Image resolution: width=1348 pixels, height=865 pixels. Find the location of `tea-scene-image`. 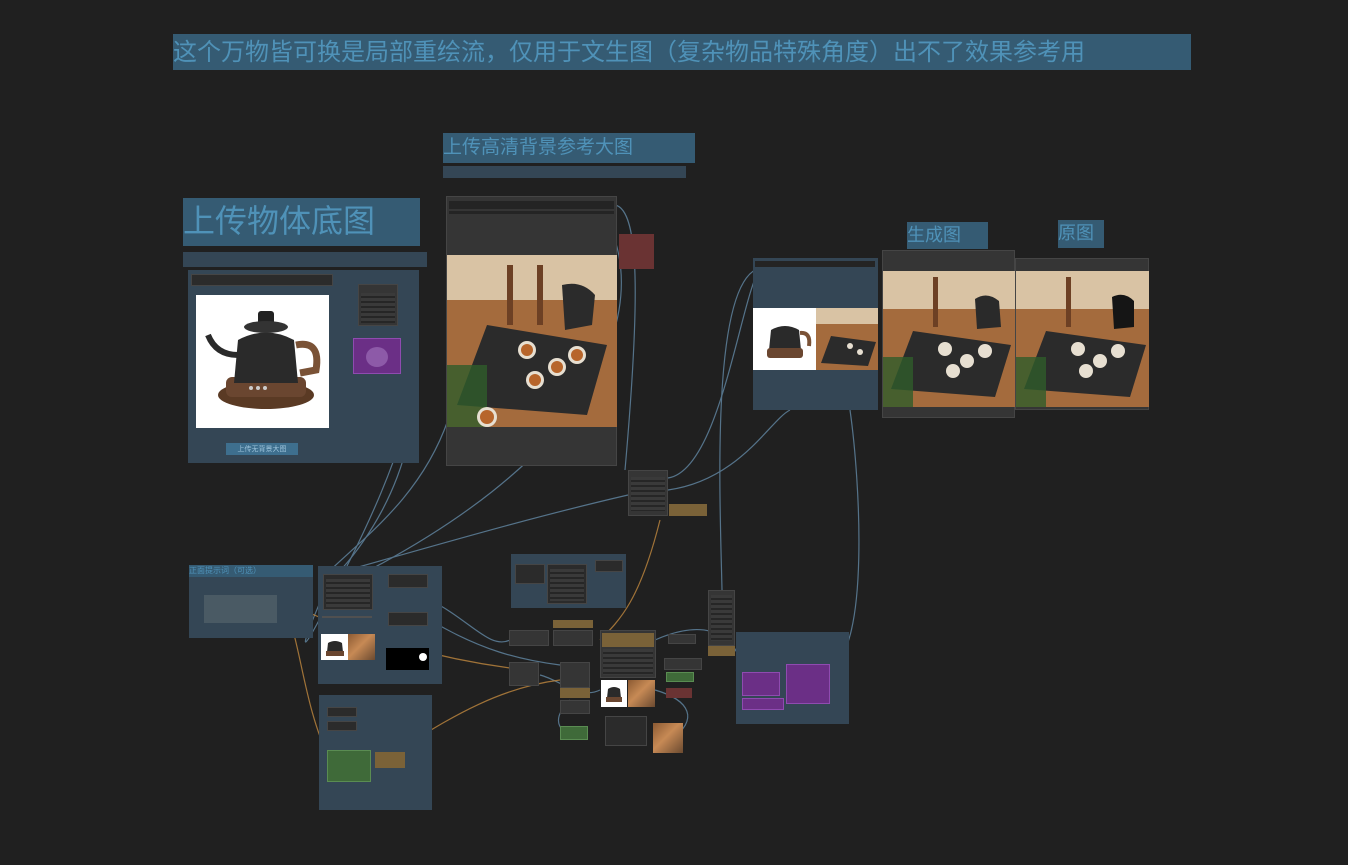

tea-scene-image is located at coordinates (532, 341).